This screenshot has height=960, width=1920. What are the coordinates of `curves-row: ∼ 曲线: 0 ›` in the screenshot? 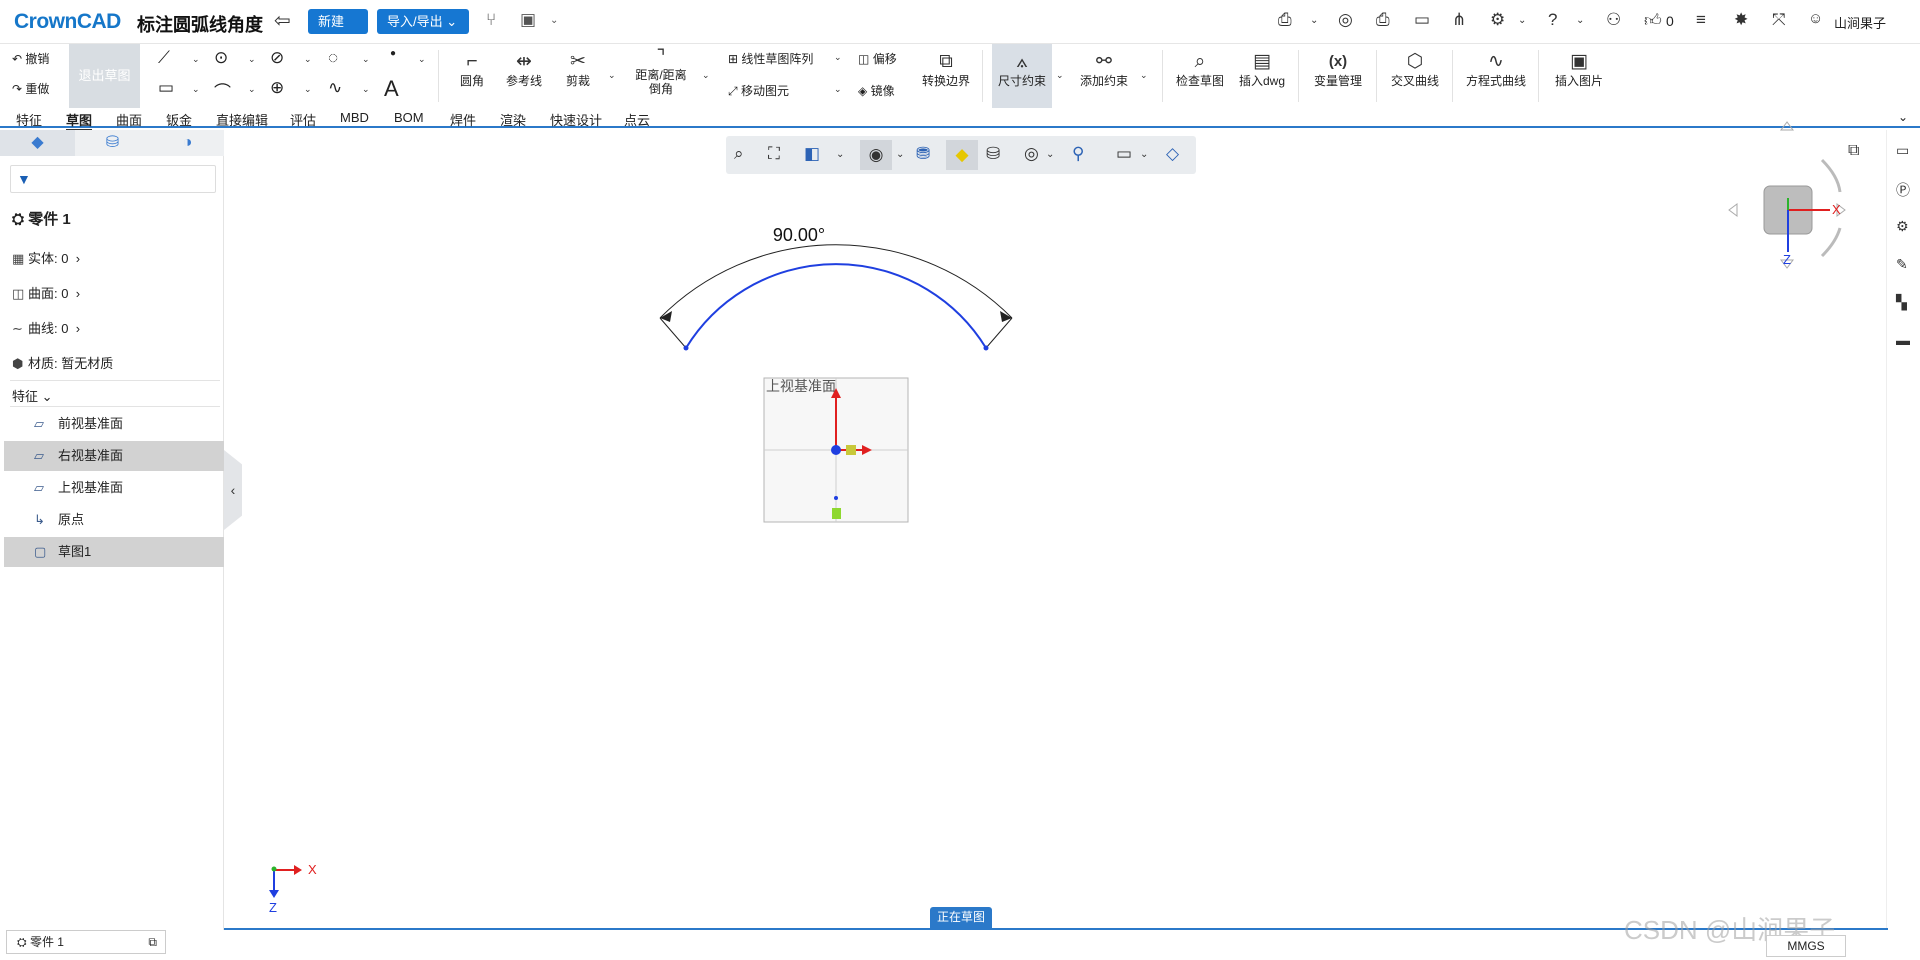 It's located at (46, 327).